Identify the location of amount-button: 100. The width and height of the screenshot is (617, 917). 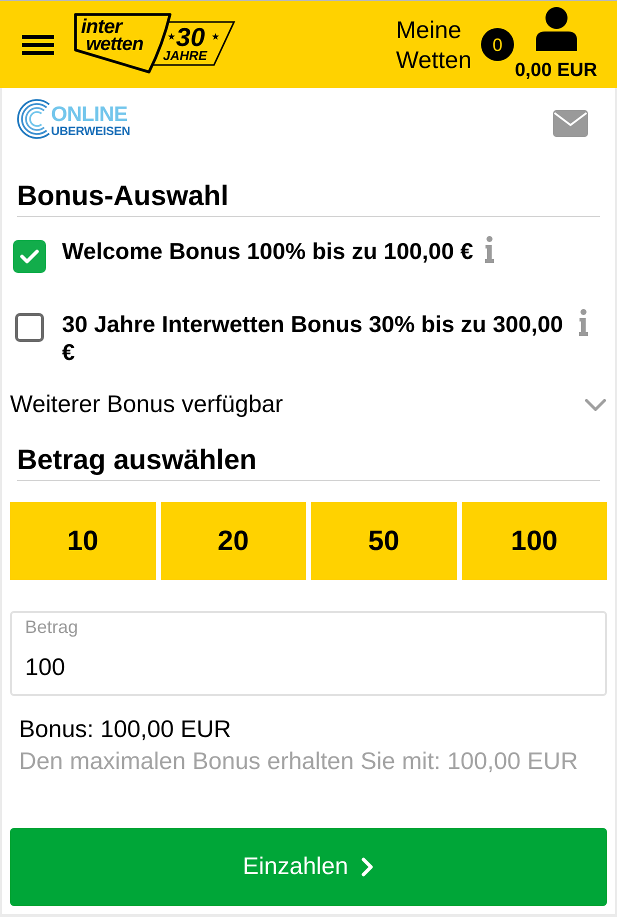
(534, 541).